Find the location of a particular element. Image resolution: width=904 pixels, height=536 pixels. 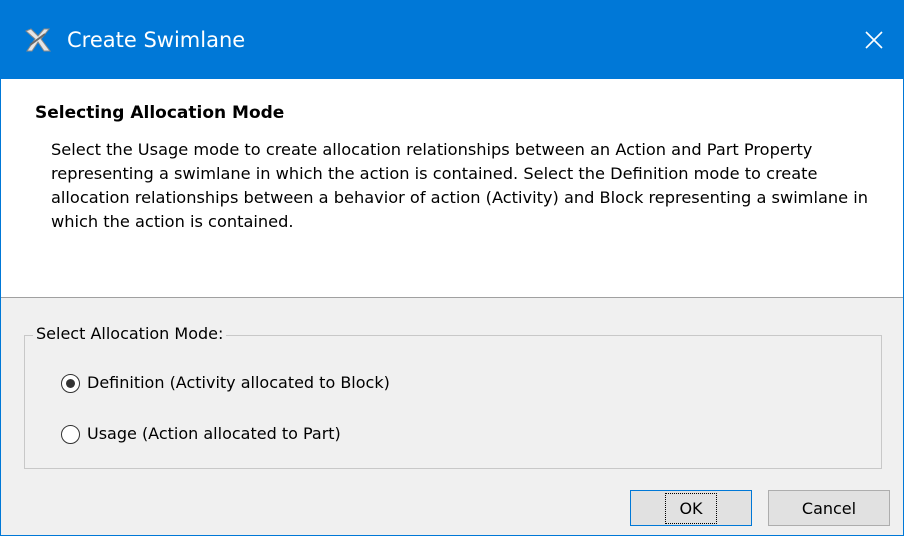

app-logo-icon is located at coordinates (38, 40).